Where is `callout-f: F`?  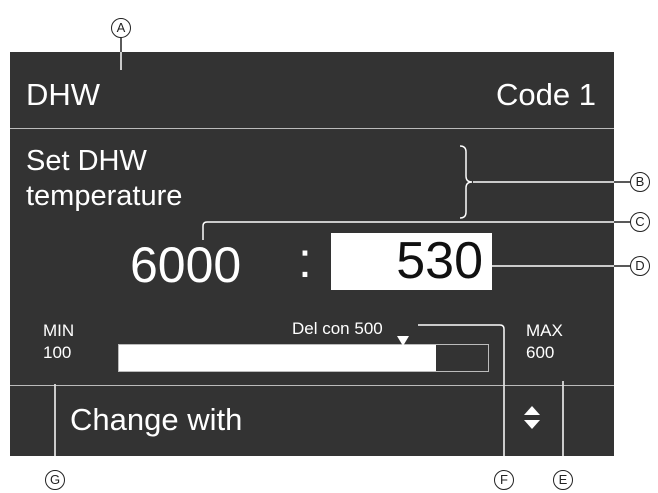
callout-f: F is located at coordinates (504, 480).